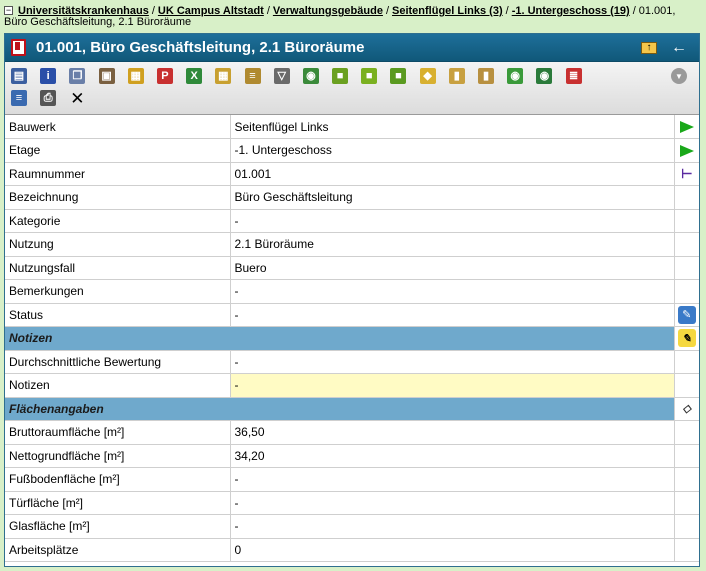  What do you see at coordinates (452, 244) in the screenshot?
I see `field-value: 2.1 Büroräume` at bounding box center [452, 244].